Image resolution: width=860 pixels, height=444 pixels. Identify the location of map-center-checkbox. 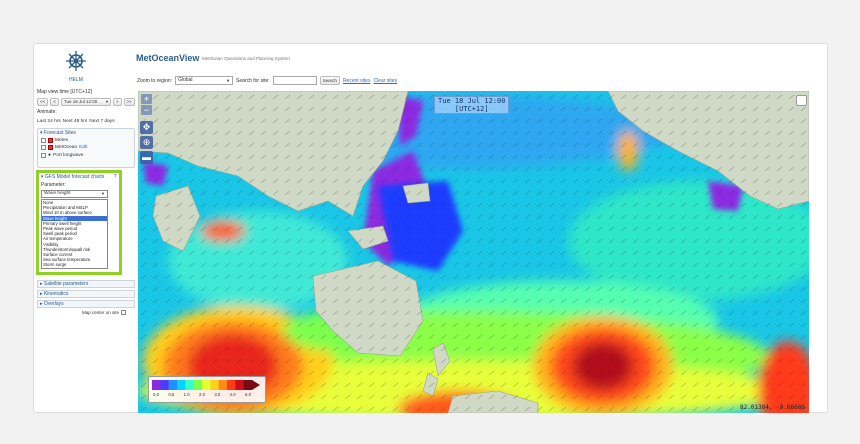
(124, 312).